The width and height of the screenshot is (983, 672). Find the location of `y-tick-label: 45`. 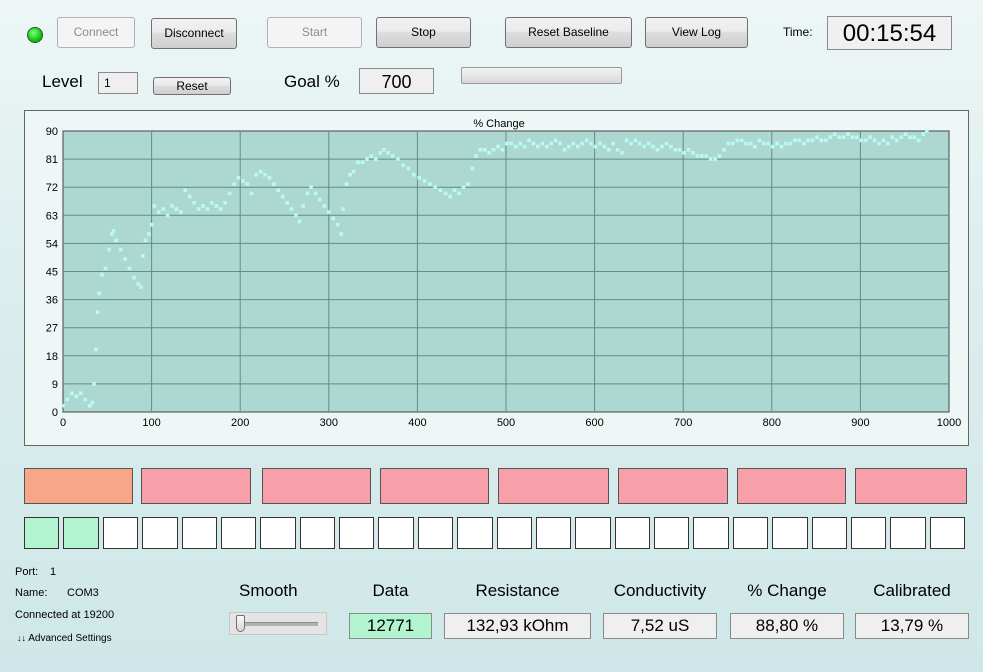

y-tick-label: 45 is located at coordinates (52, 273).